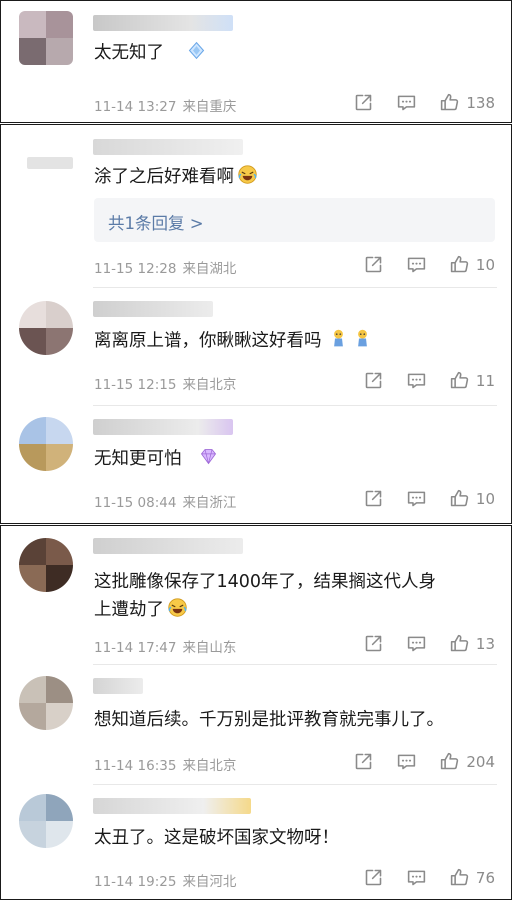 The height and width of the screenshot is (900, 514). What do you see at coordinates (472, 643) in the screenshot?
I see `like-button: 13` at bounding box center [472, 643].